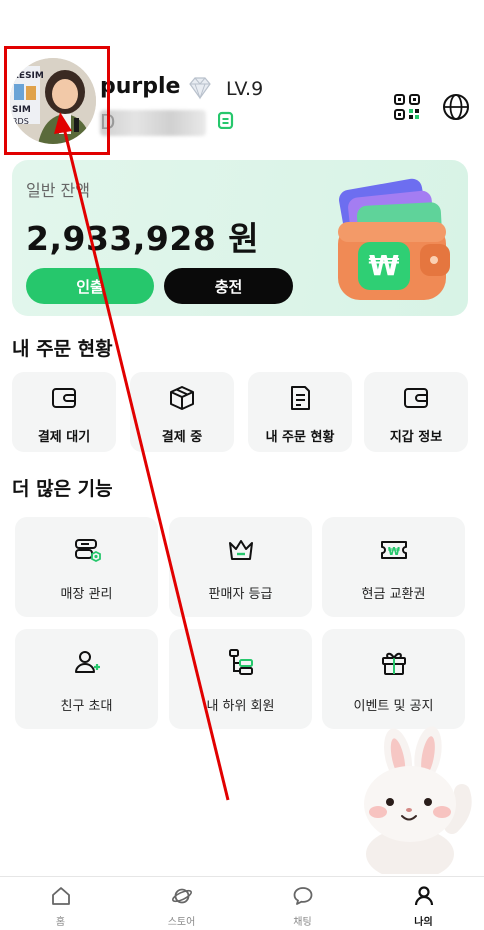  I want to click on nav-chat: 채팅, so click(302, 903).